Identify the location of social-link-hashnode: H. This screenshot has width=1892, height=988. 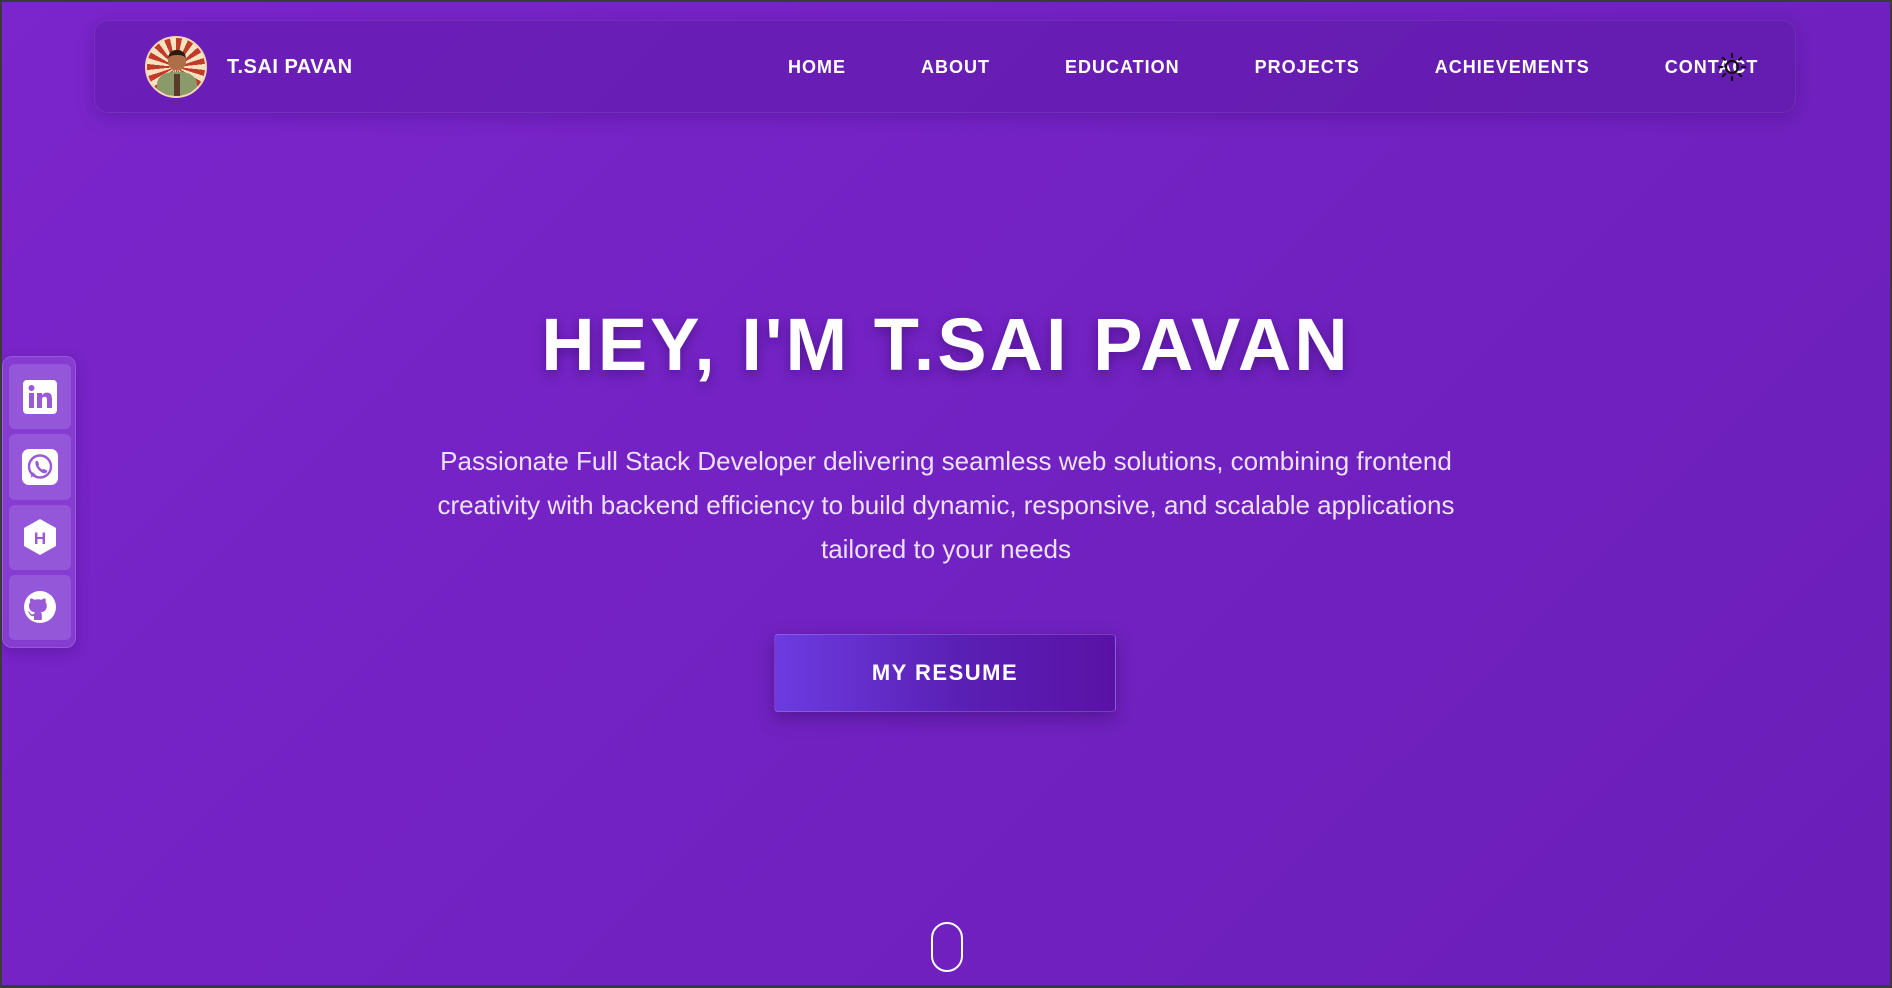
(40, 537).